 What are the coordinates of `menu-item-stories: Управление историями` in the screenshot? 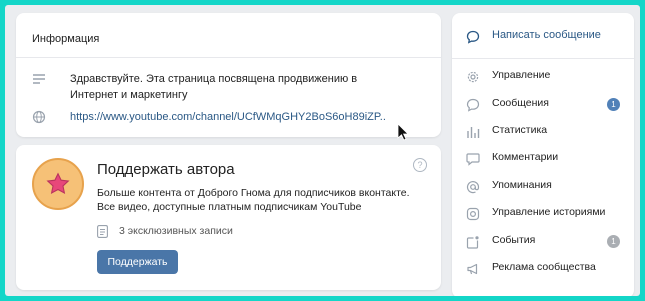 It's located at (543, 214).